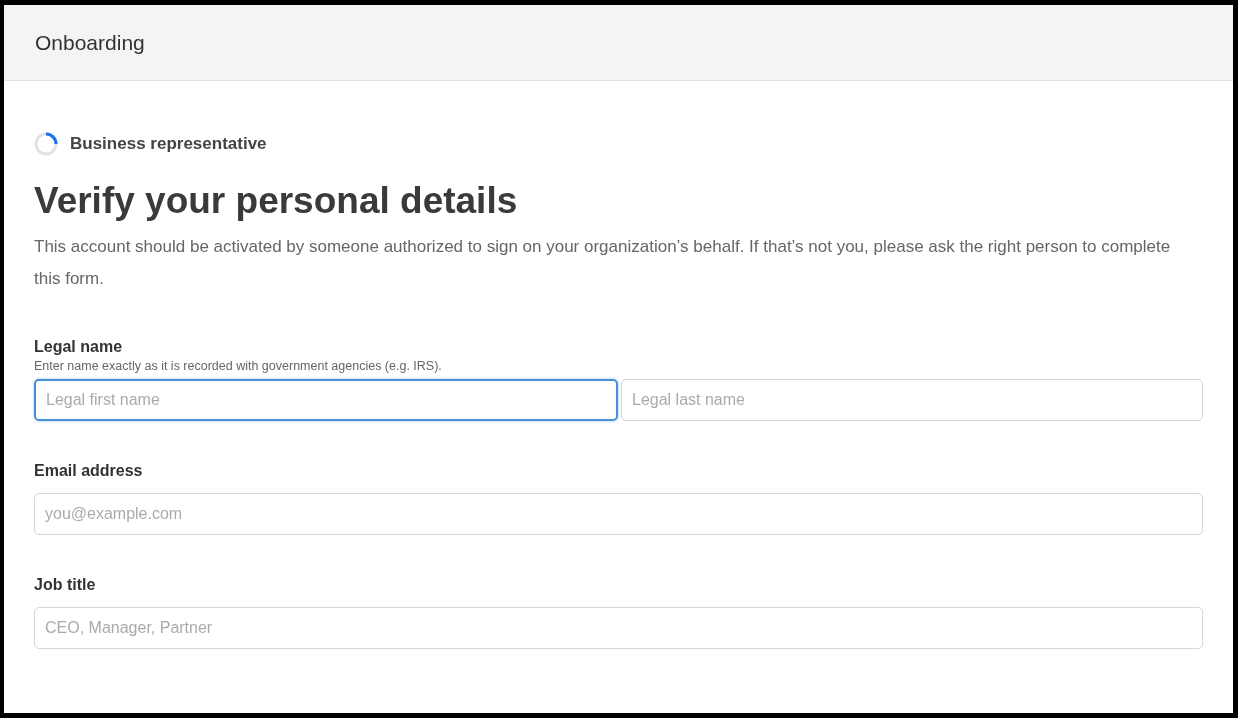  I want to click on field-hint: Enter name exactly as it is recorded with government agencies (e.g. IRS)., so click(238, 365).